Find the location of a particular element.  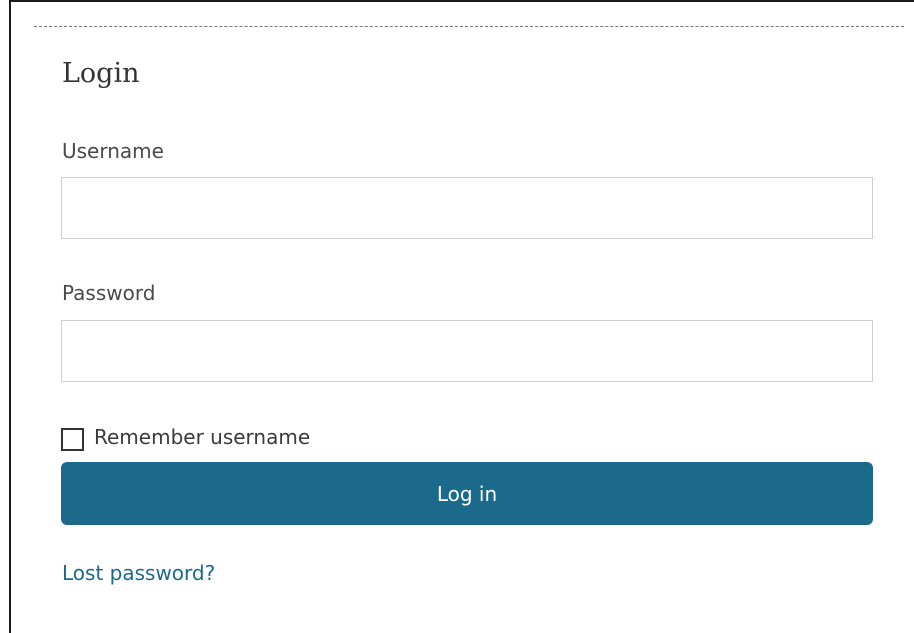

lost-password-link: Lost password? is located at coordinates (138, 573).